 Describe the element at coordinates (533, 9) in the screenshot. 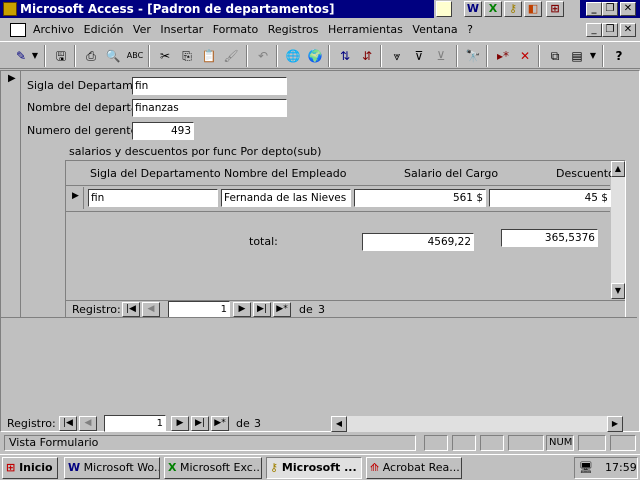

I see `powerpoint-icon: ◧` at that location.